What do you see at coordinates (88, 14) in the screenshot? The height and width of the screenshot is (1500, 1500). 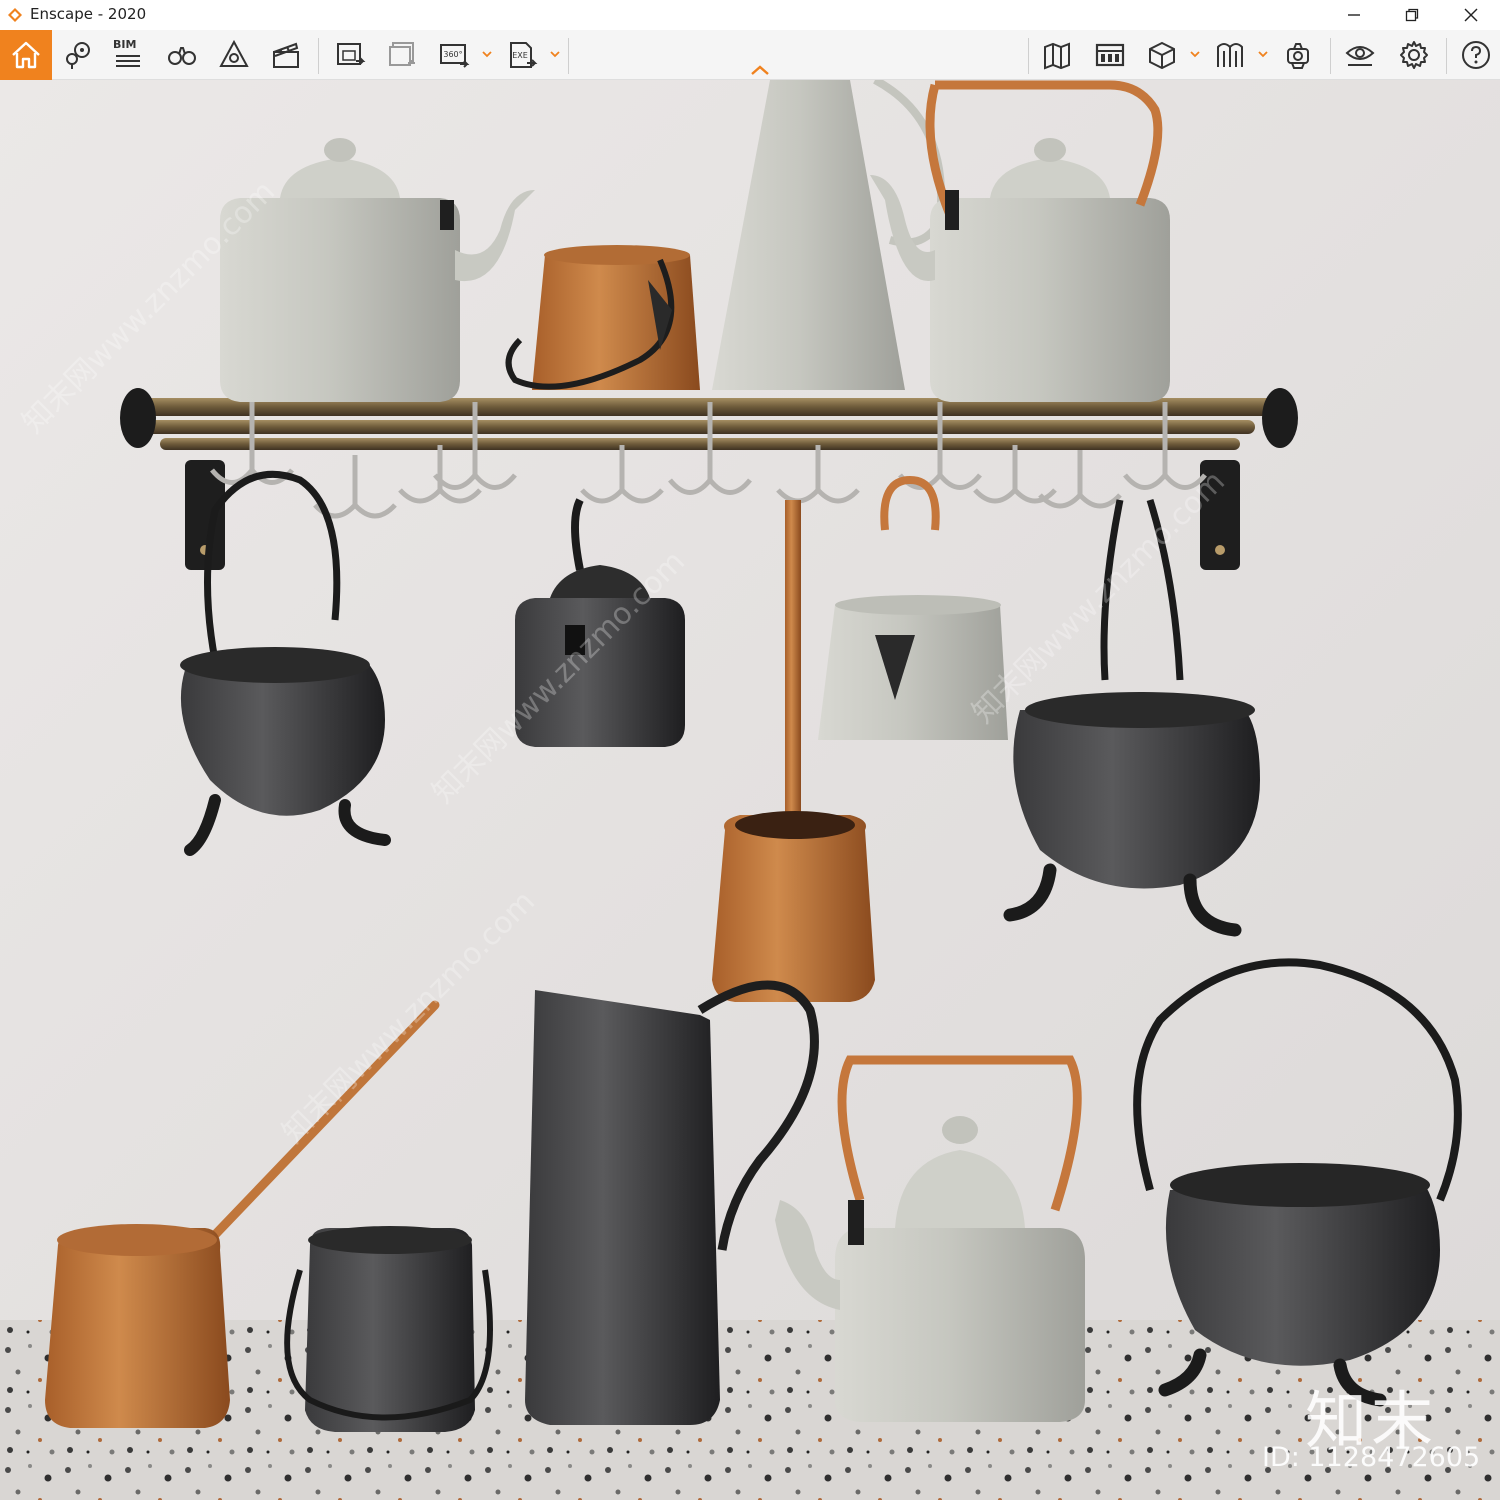 I see `window-title: Enscape - 2020` at bounding box center [88, 14].